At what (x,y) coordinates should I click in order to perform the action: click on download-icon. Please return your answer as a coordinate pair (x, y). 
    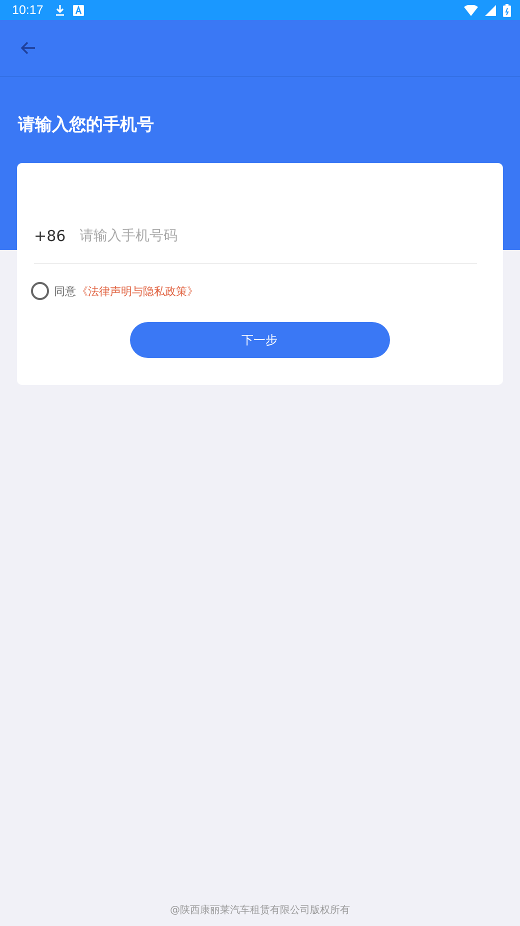
    Looking at the image, I should click on (60, 10).